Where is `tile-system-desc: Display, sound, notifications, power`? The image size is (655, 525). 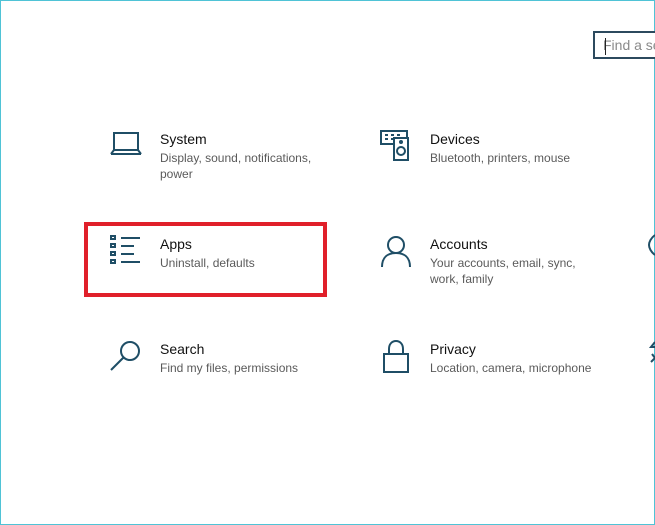 tile-system-desc: Display, sound, notifications, power is located at coordinates (236, 166).